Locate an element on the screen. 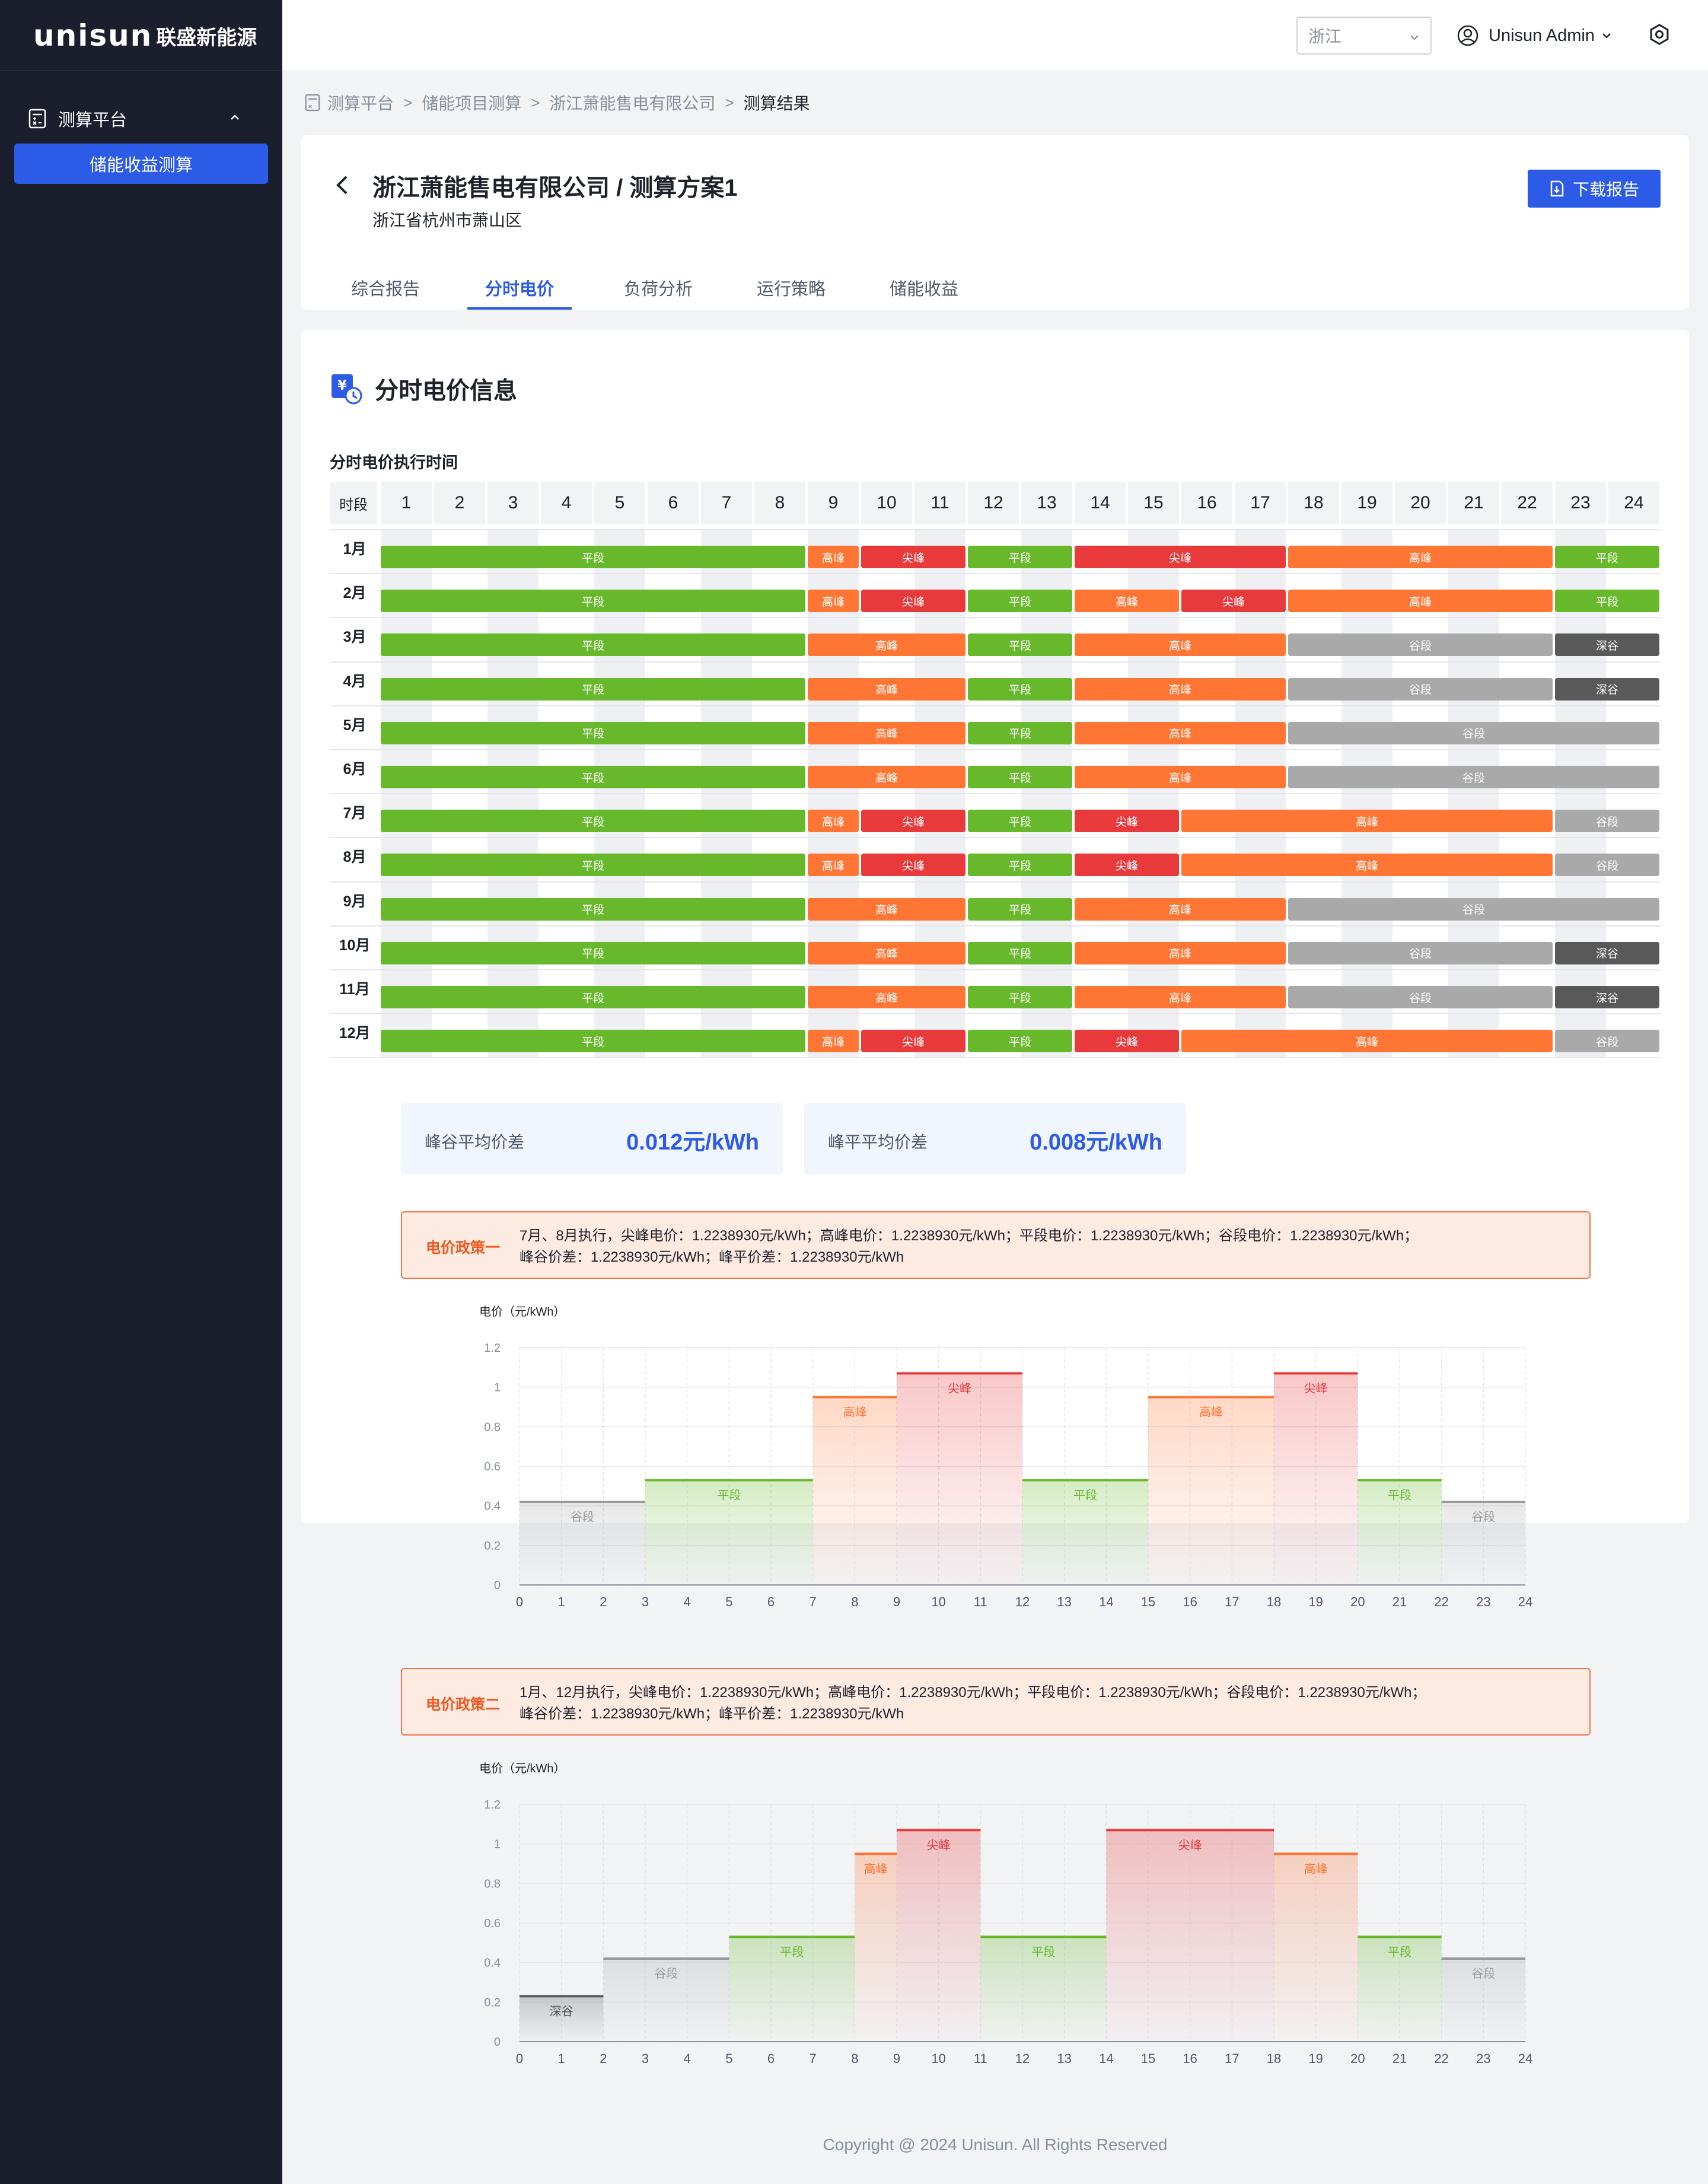  user-name: Unisun Admin is located at coordinates (1542, 35).